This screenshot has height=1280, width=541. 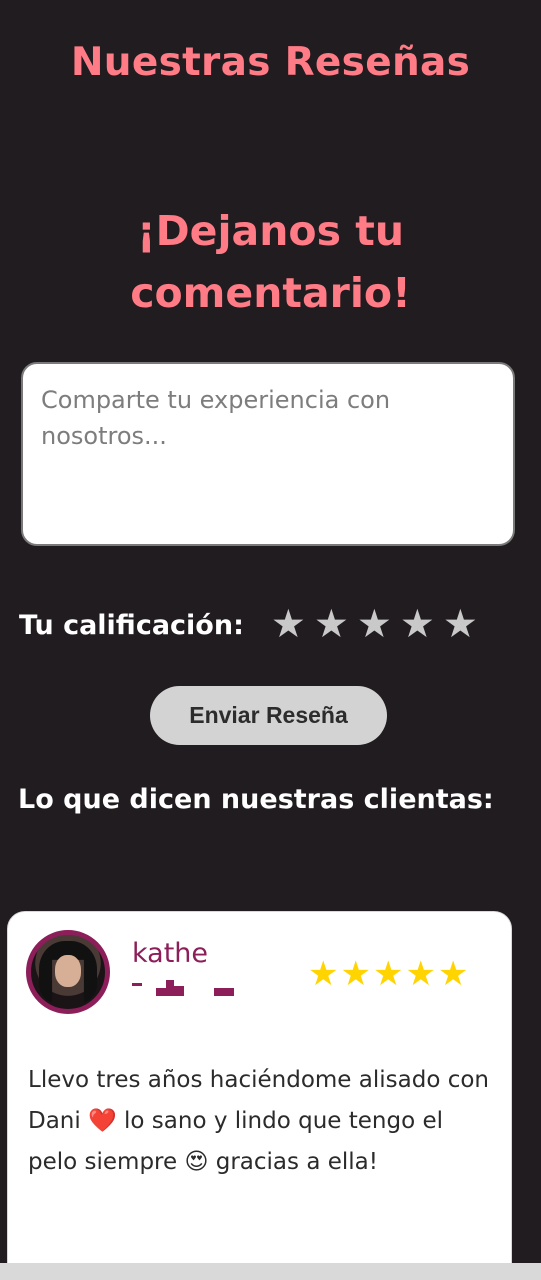 What do you see at coordinates (331, 625) in the screenshot?
I see `star-icon-2: ★` at bounding box center [331, 625].